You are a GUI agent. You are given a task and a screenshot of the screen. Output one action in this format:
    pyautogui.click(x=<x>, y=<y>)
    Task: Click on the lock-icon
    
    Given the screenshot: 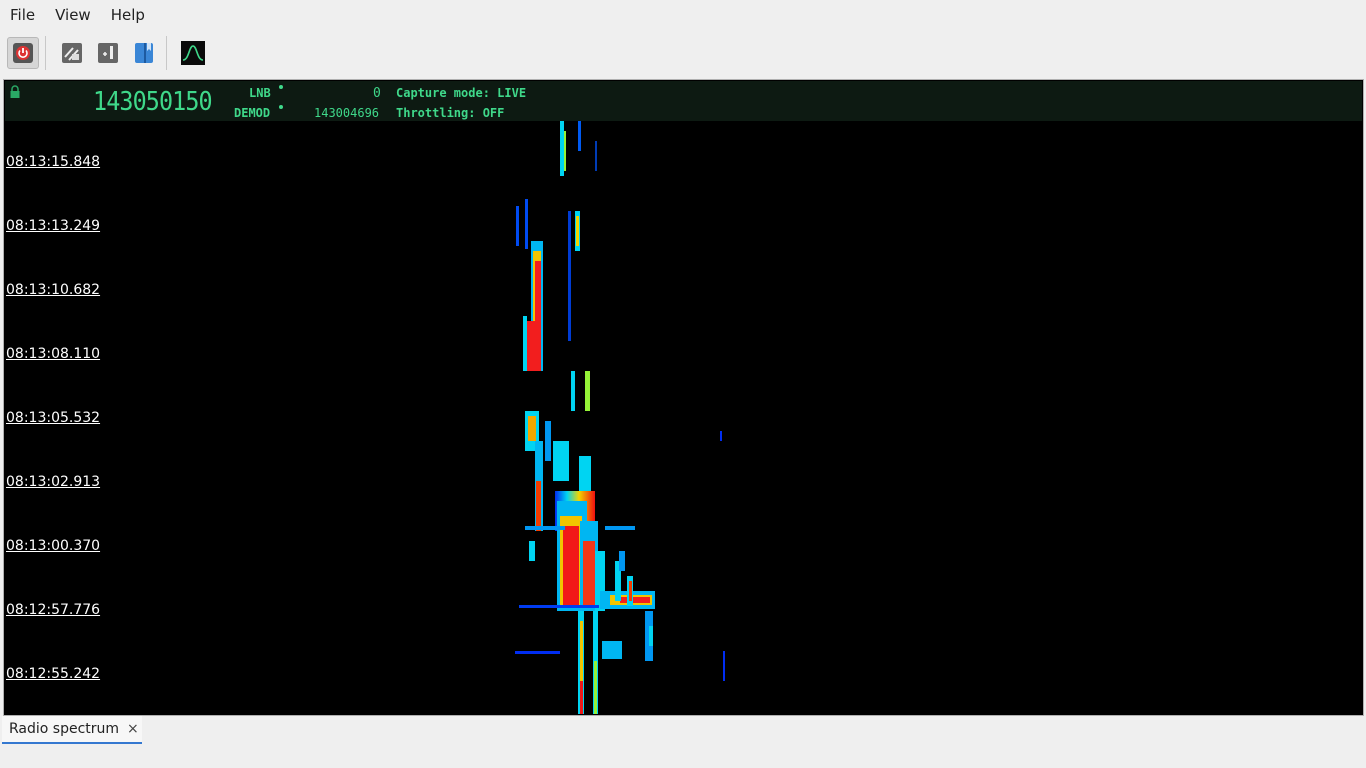 What is the action you would take?
    pyautogui.click(x=15, y=92)
    